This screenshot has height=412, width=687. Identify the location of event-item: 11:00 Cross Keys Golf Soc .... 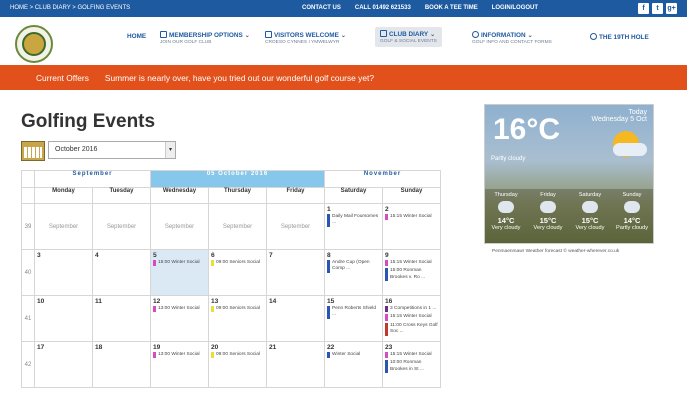
(411, 329).